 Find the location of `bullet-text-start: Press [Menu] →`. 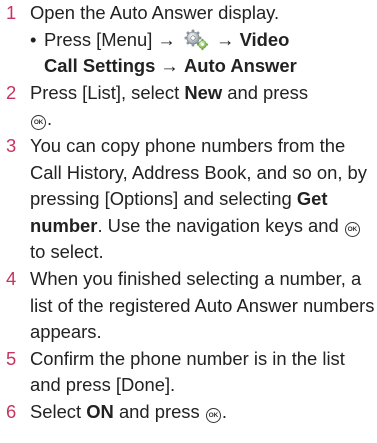

bullet-text-start: Press [Menu] → is located at coordinates (112, 39).